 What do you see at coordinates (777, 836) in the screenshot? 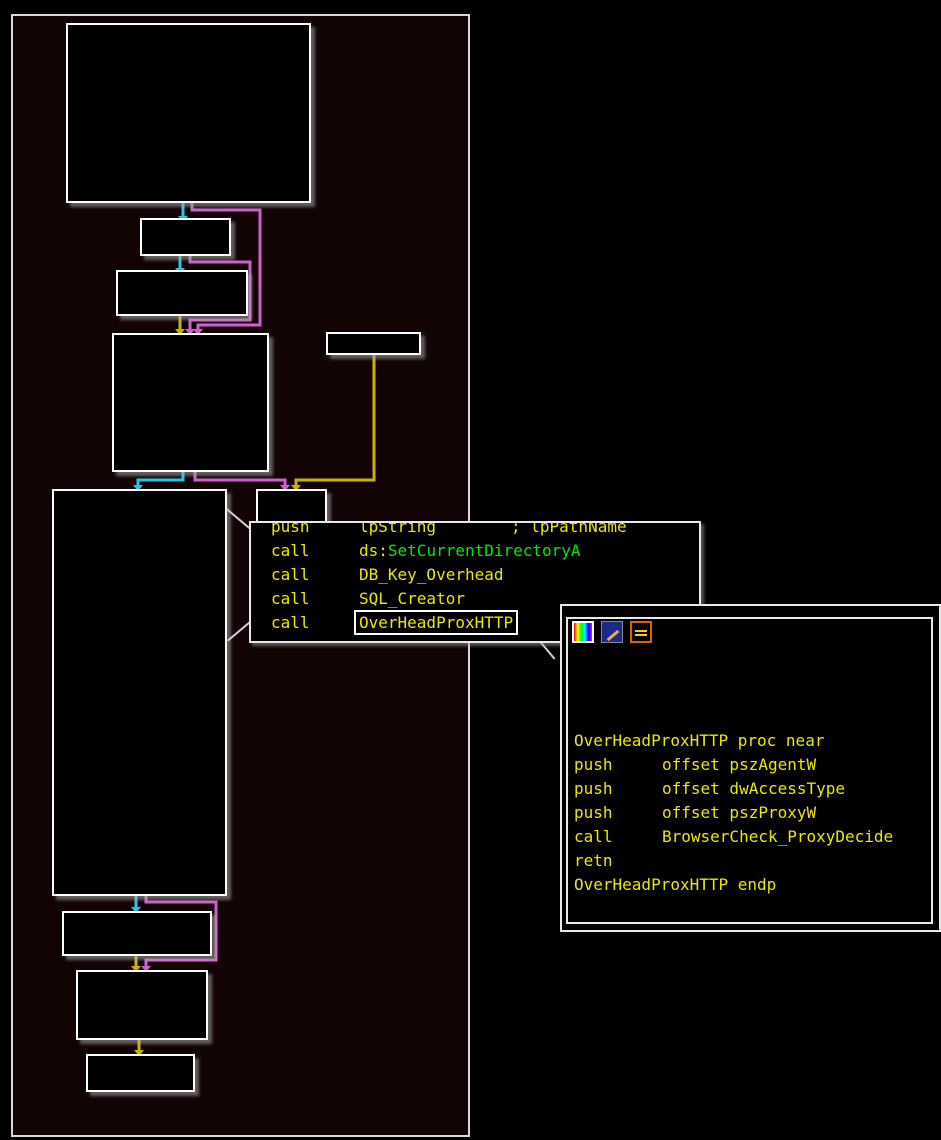
I see `operand: BrowserCheck_ProxyDecide` at bounding box center [777, 836].